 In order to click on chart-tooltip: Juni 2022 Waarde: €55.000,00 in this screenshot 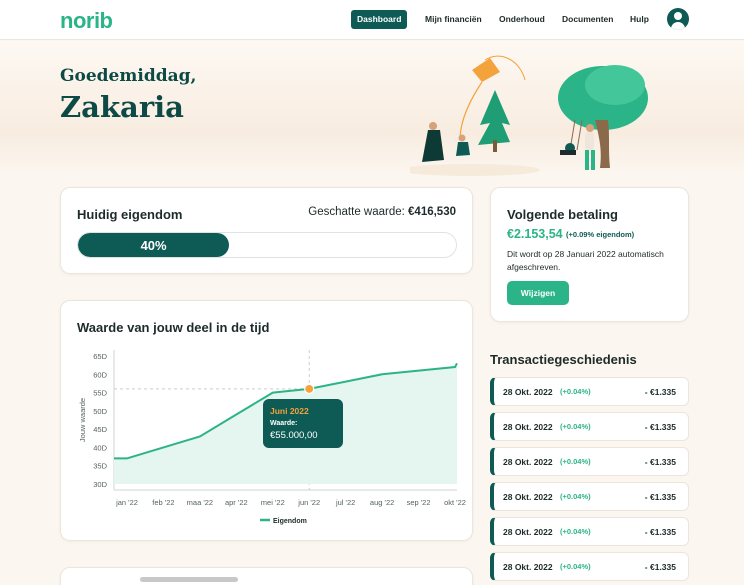, I will do `click(303, 423)`.